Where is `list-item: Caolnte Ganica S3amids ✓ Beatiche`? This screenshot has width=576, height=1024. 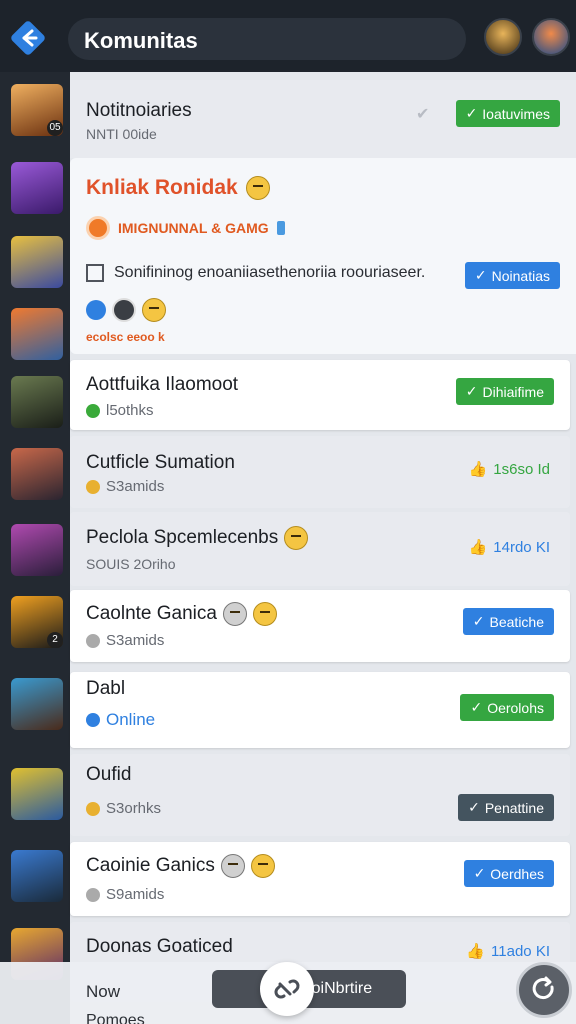 list-item: Caolnte Ganica S3amids ✓ Beatiche is located at coordinates (320, 626).